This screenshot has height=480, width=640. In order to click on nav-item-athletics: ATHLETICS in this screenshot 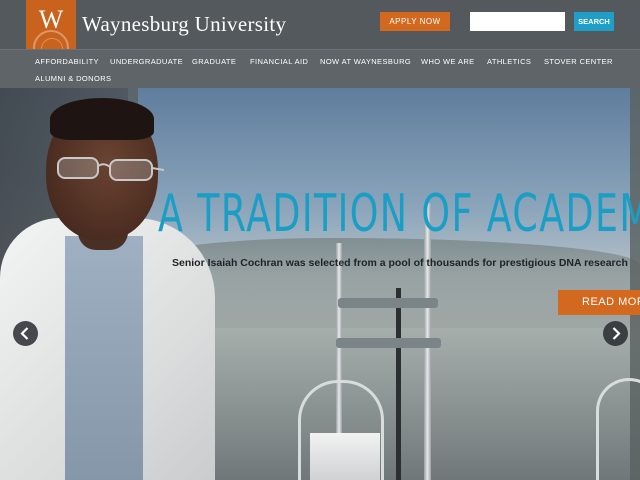, I will do `click(509, 62)`.